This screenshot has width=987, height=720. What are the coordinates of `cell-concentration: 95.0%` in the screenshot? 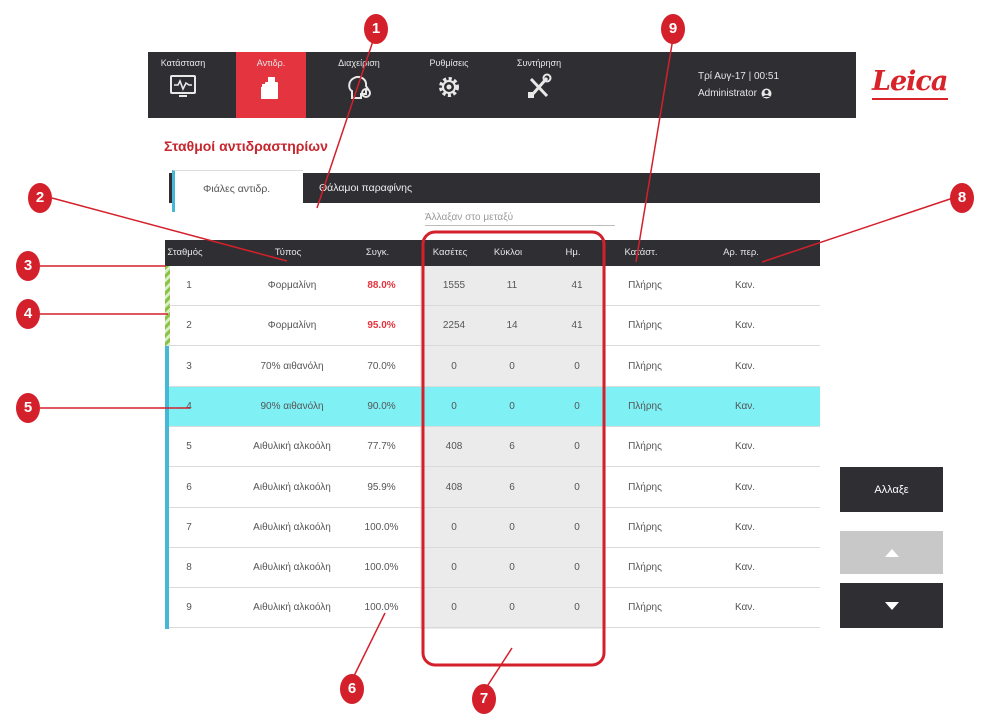 It's located at (381, 326).